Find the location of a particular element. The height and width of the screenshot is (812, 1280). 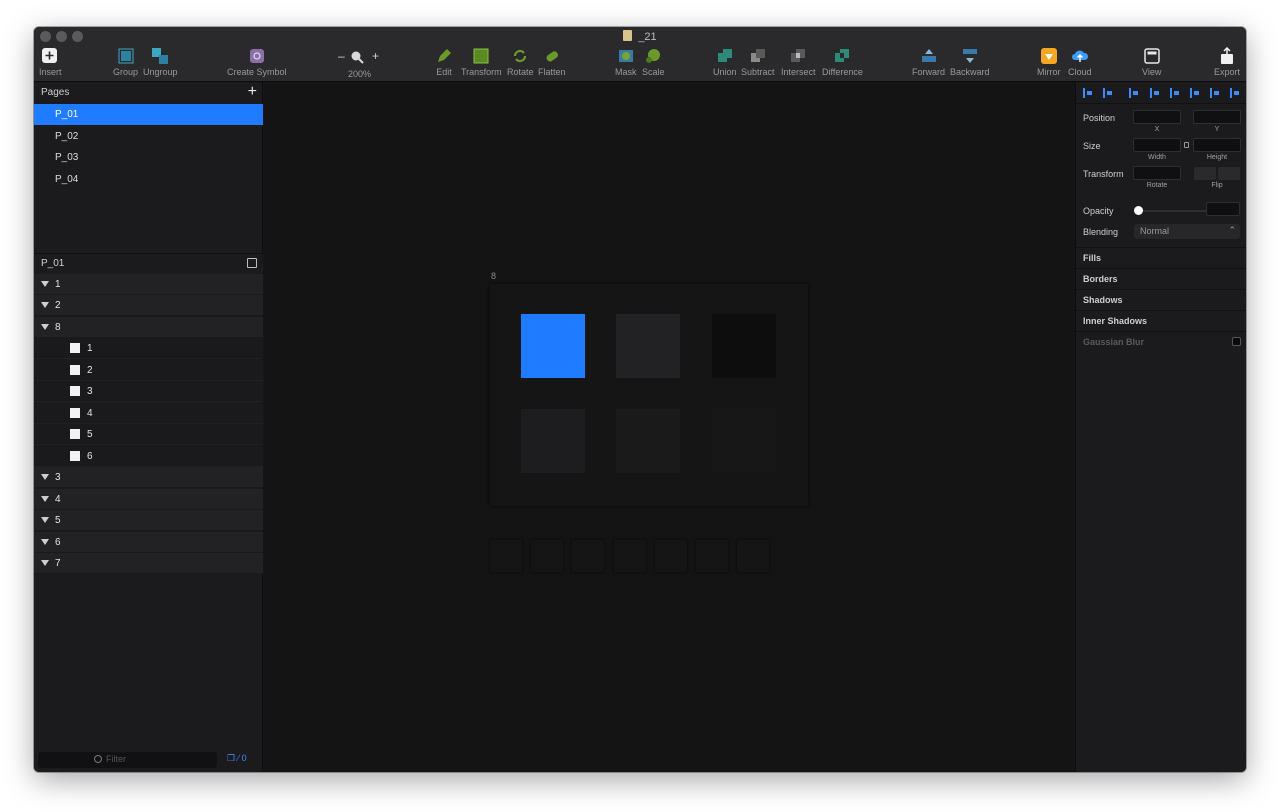

rotate-button: Rotate is located at coordinates (520, 62).